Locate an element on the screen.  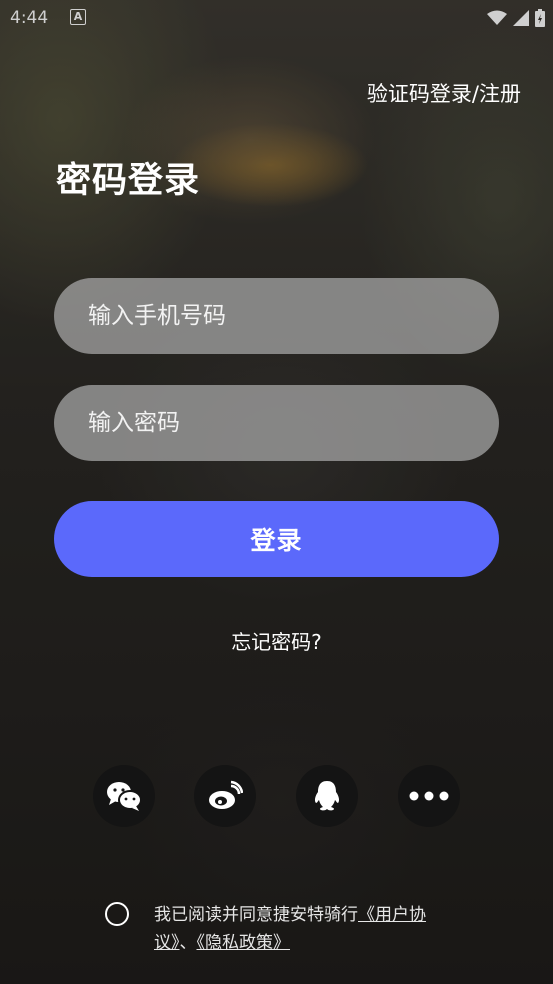
qq-login-button is located at coordinates (327, 796).